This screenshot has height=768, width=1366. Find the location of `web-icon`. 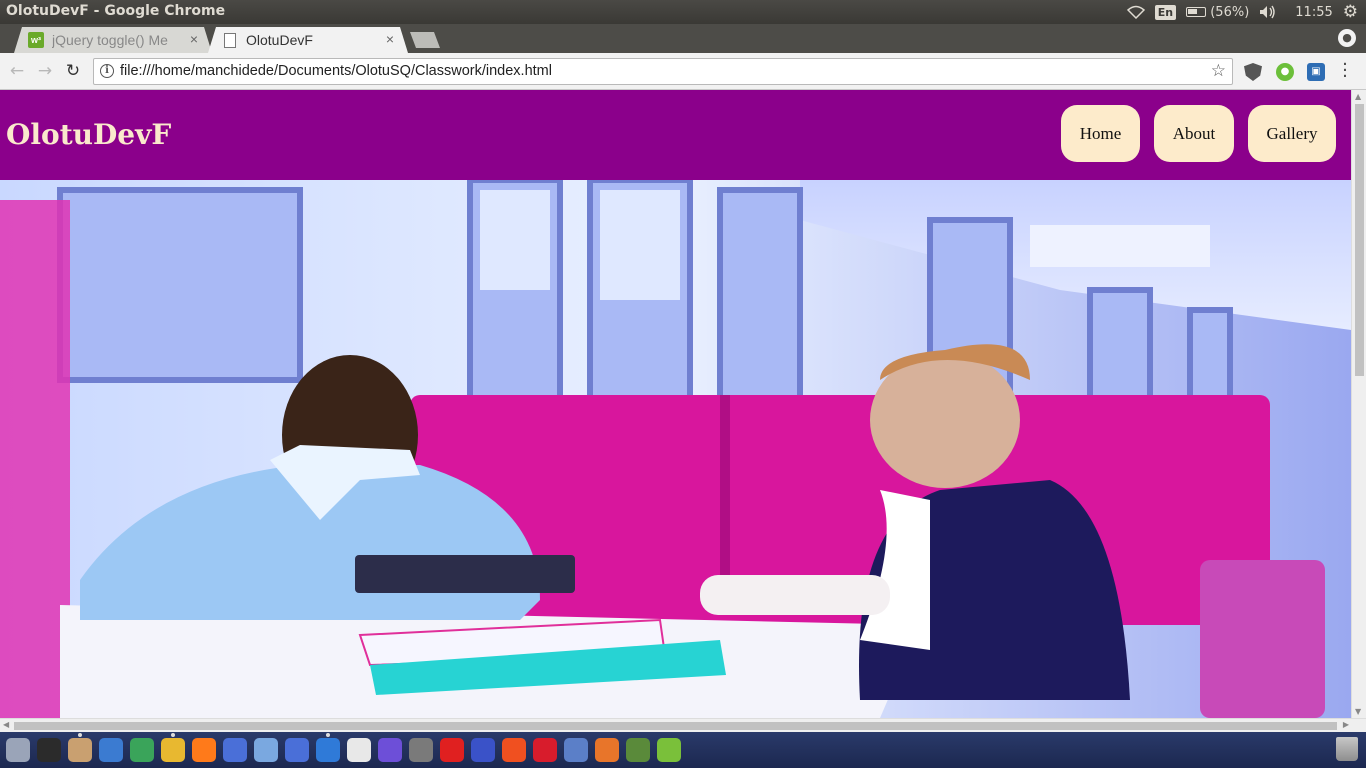

web-icon is located at coordinates (576, 750).